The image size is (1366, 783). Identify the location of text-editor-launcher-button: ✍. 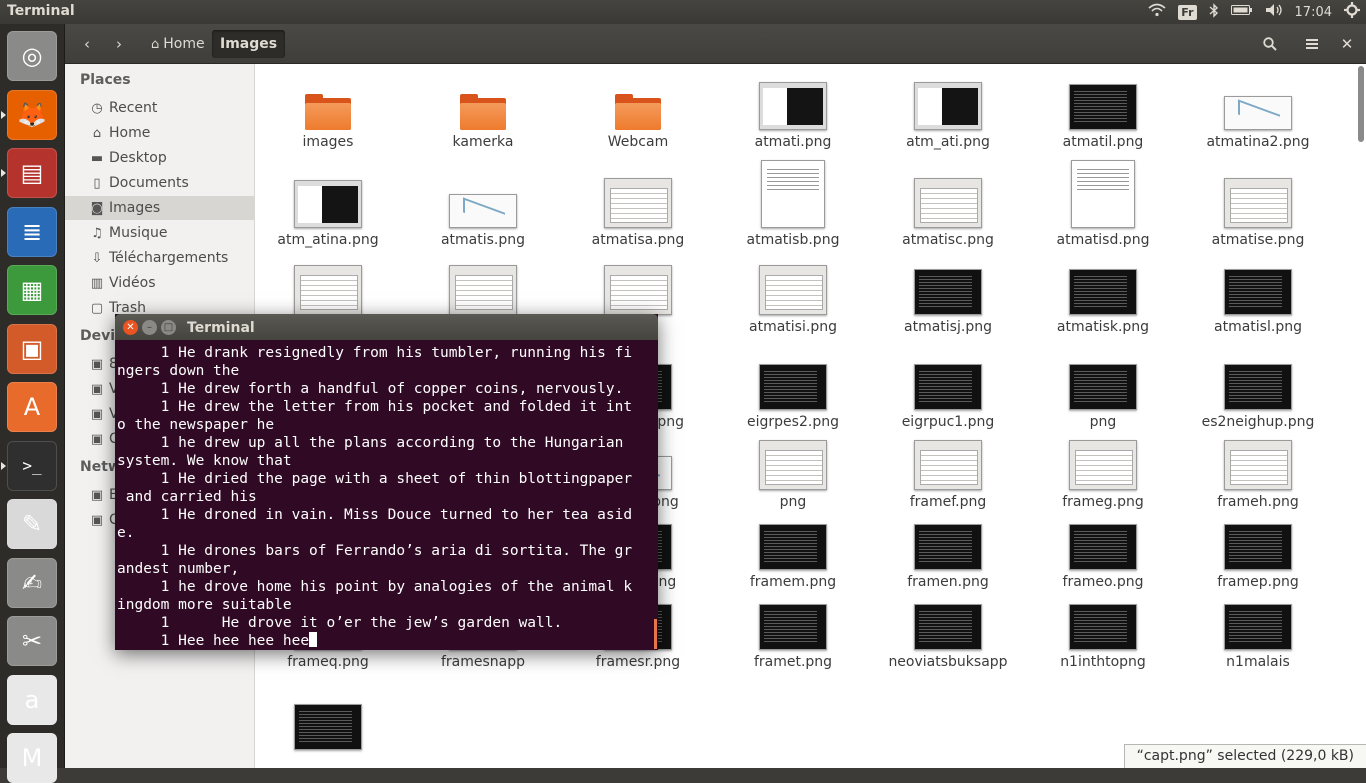
(32, 583).